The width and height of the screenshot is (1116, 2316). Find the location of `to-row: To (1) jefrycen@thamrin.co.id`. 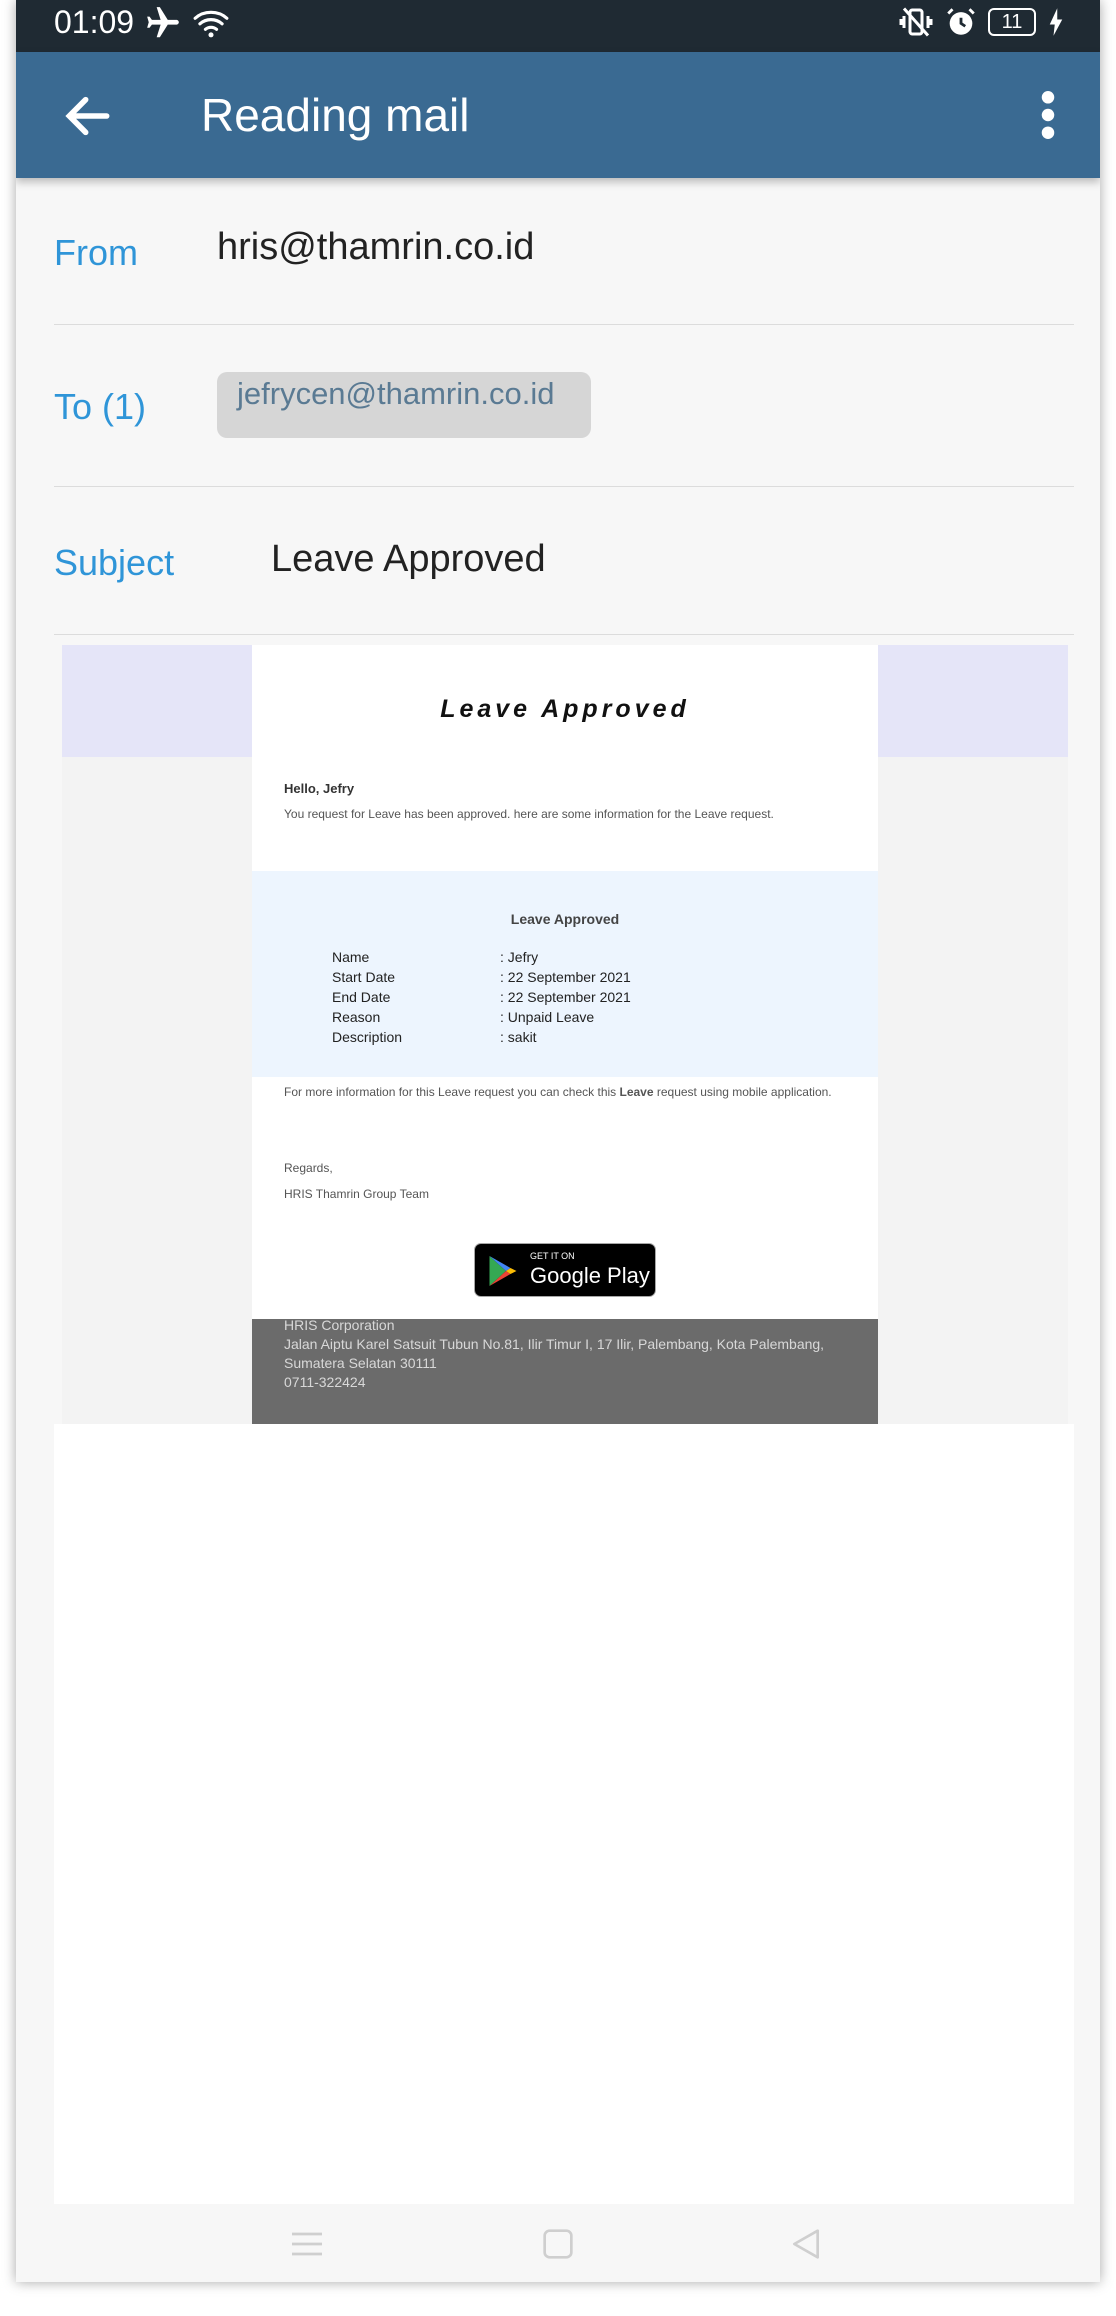

to-row: To (1) jefrycen@thamrin.co.id is located at coordinates (564, 405).